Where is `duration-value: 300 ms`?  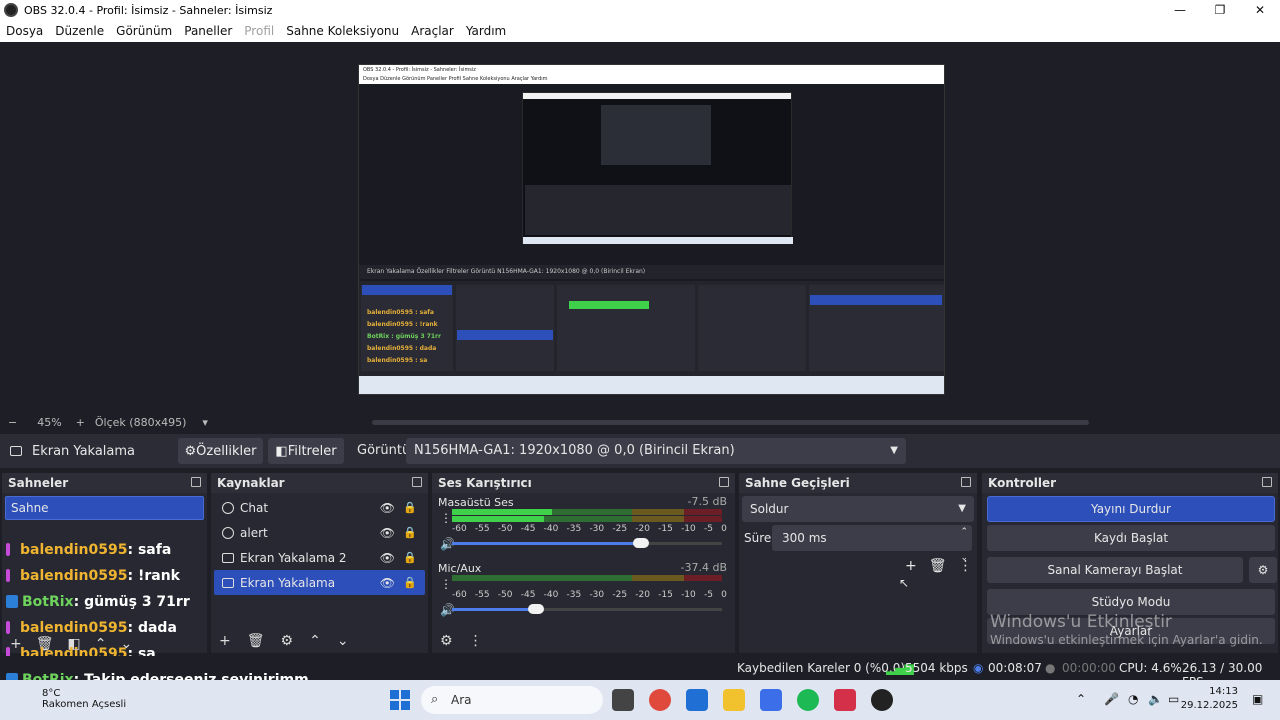 duration-value: 300 ms is located at coordinates (804, 538).